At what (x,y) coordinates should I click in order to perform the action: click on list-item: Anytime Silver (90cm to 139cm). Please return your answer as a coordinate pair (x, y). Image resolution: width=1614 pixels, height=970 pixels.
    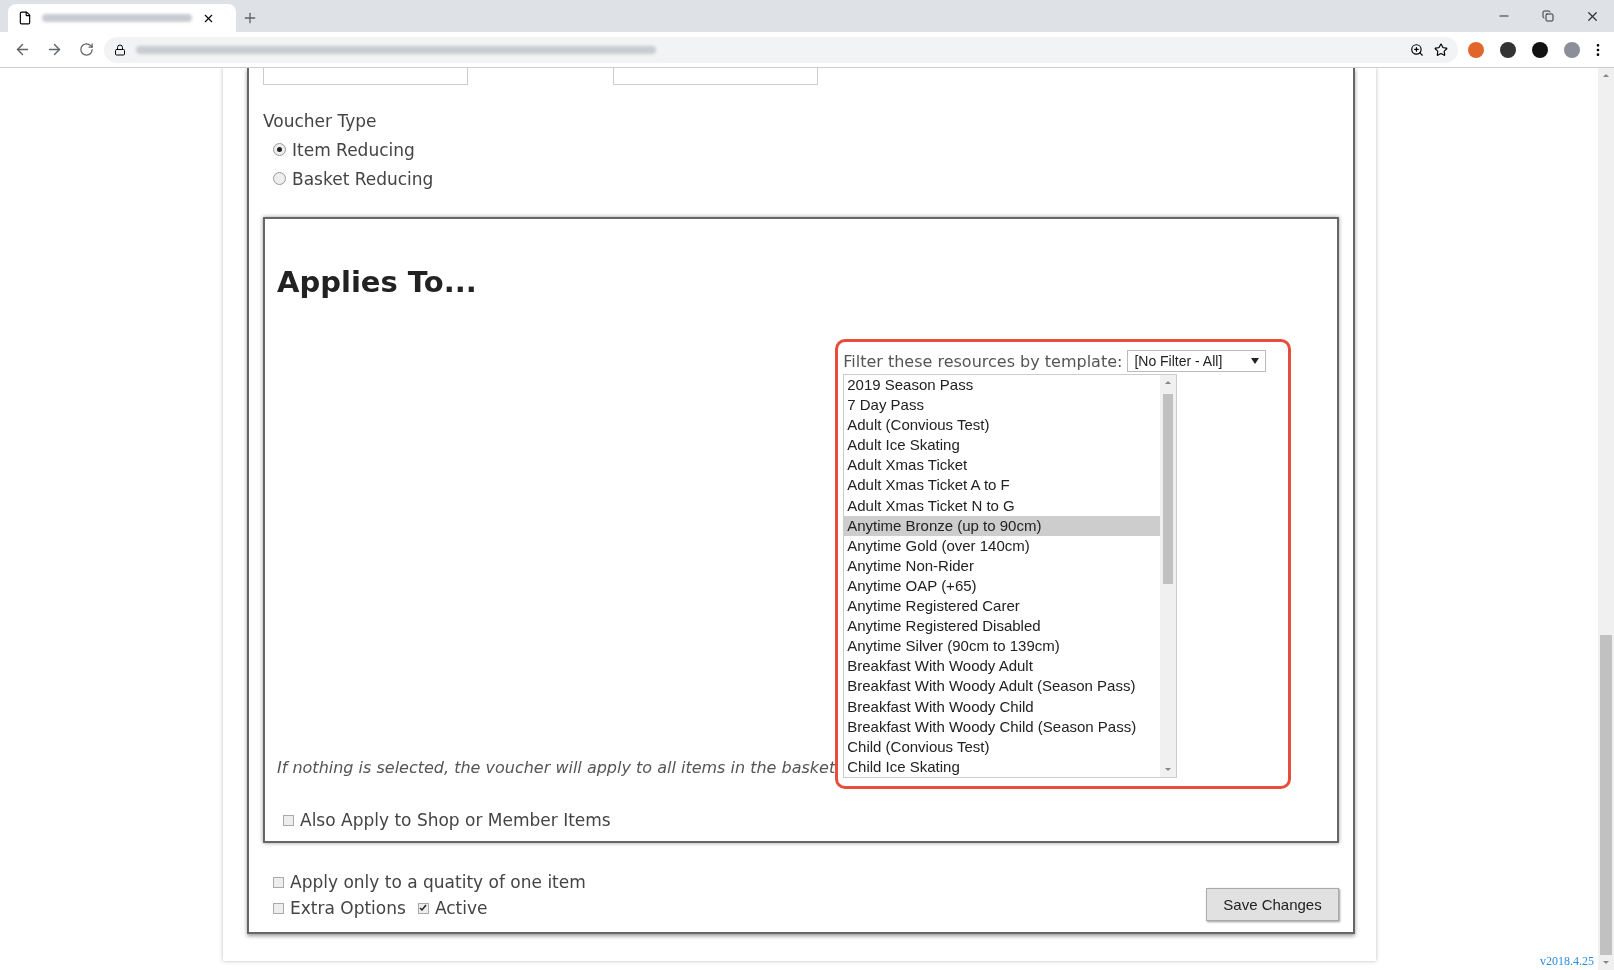
    Looking at the image, I should click on (1002, 646).